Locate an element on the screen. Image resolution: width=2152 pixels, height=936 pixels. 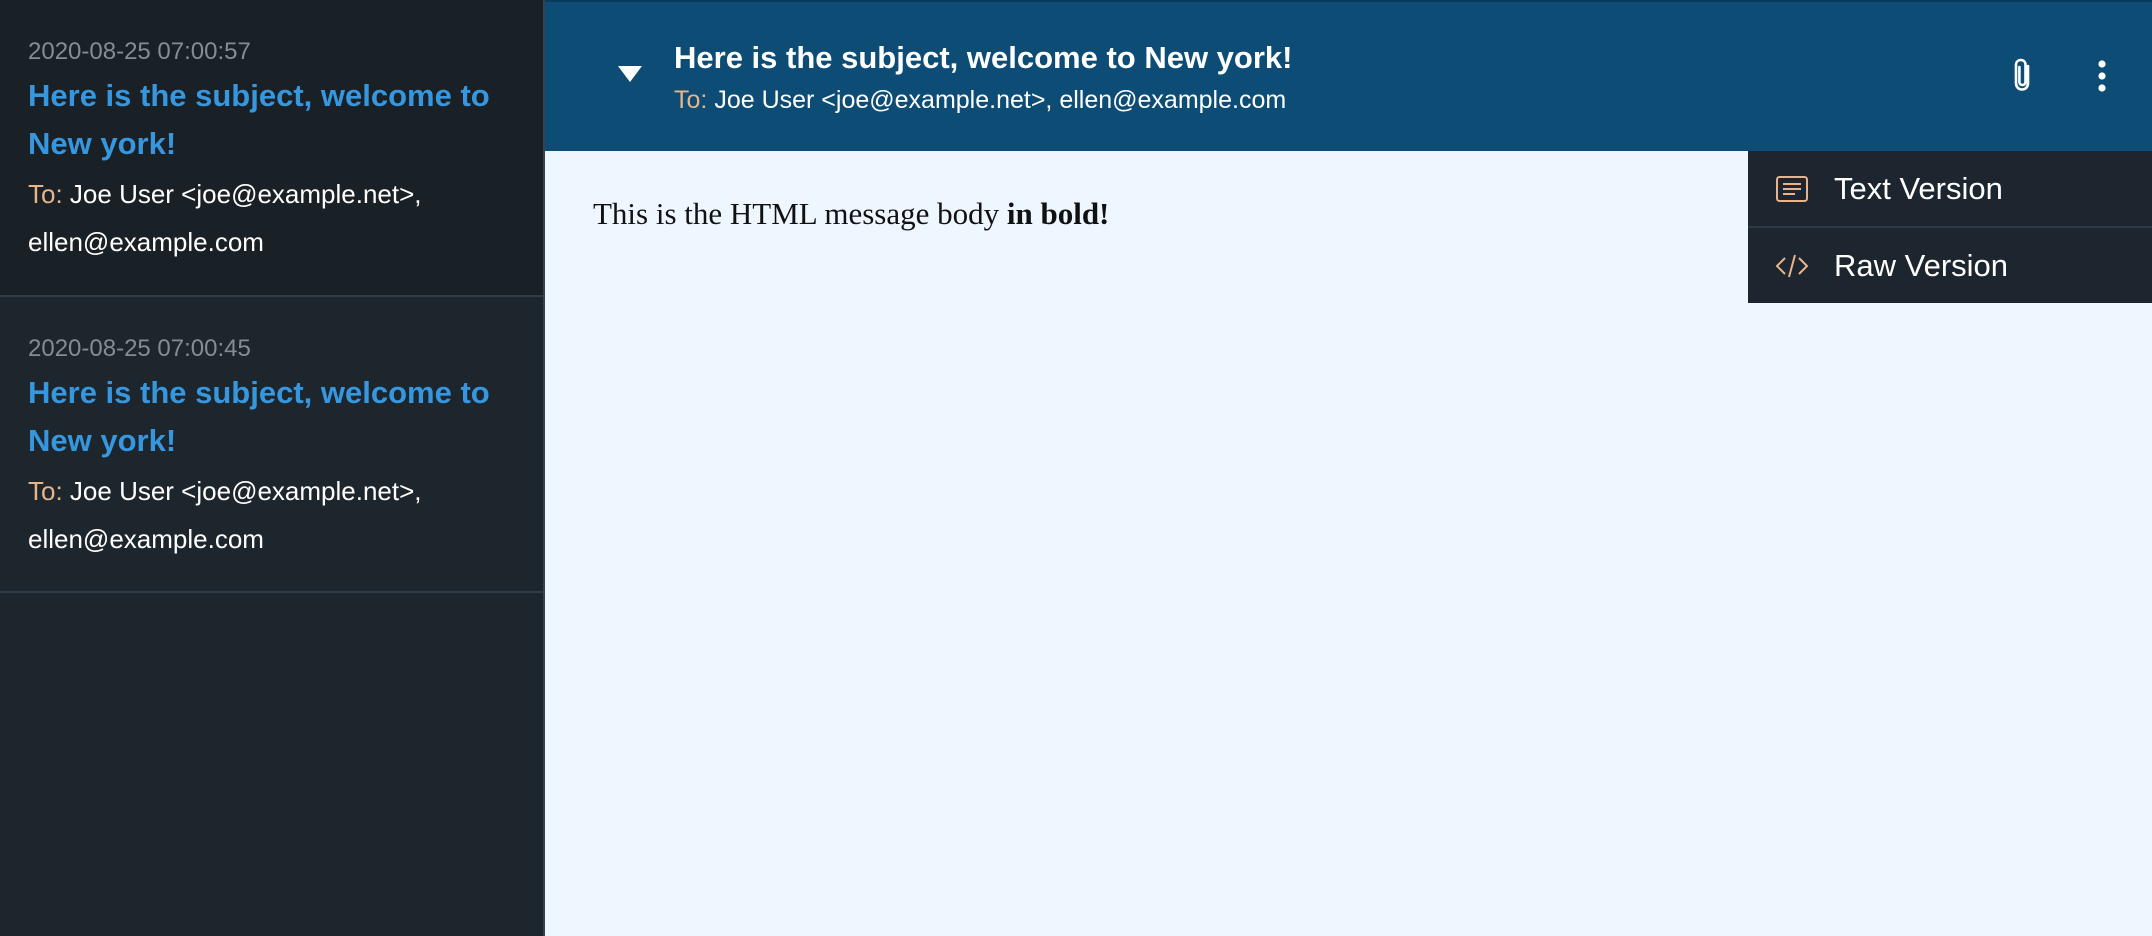
message-date: 2020-08-25 07:00:57 is located at coordinates (139, 51).